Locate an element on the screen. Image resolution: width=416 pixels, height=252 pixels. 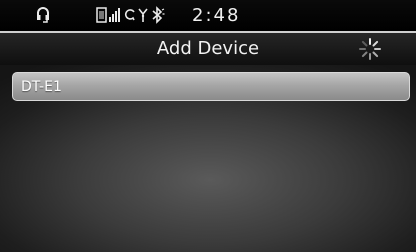
title-bar: Add Device is located at coordinates (208, 49).